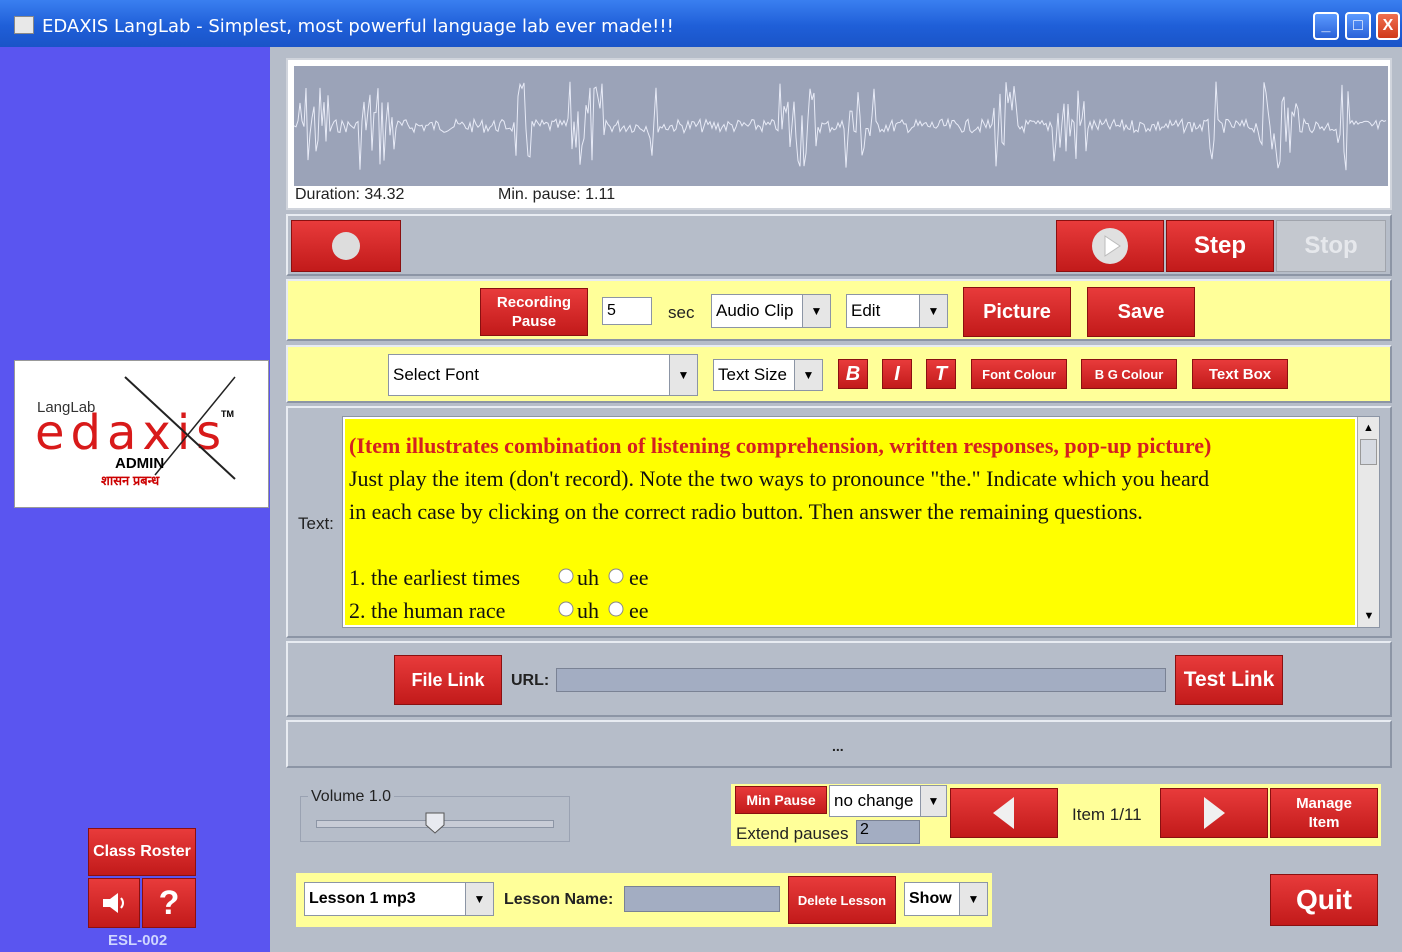  I want to click on station-label: ESL-002, so click(138, 940).